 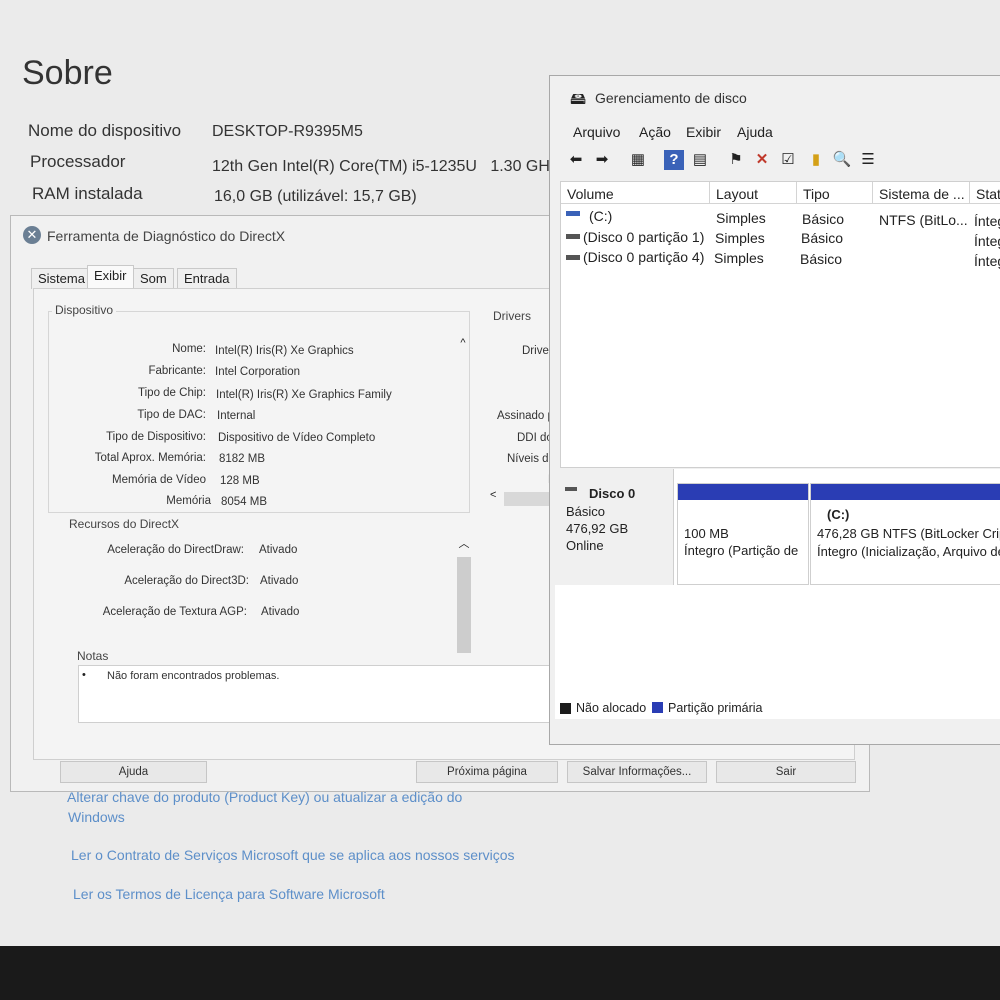 I want to click on unallocated-legend-swatch, so click(x=565, y=708).